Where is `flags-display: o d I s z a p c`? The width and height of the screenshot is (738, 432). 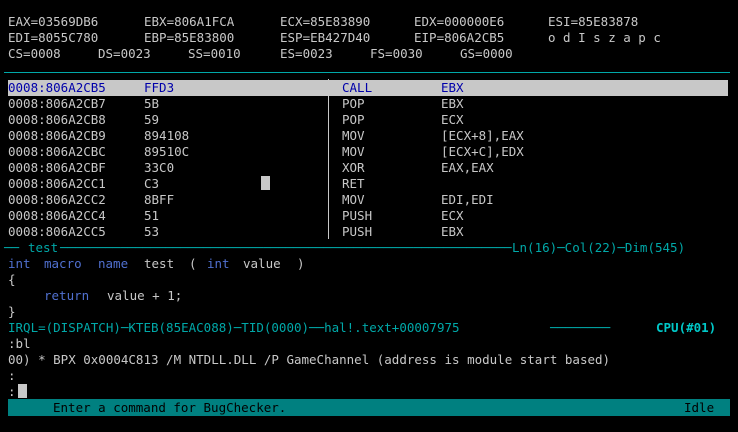 flags-display: o d I s z a p c is located at coordinates (604, 37).